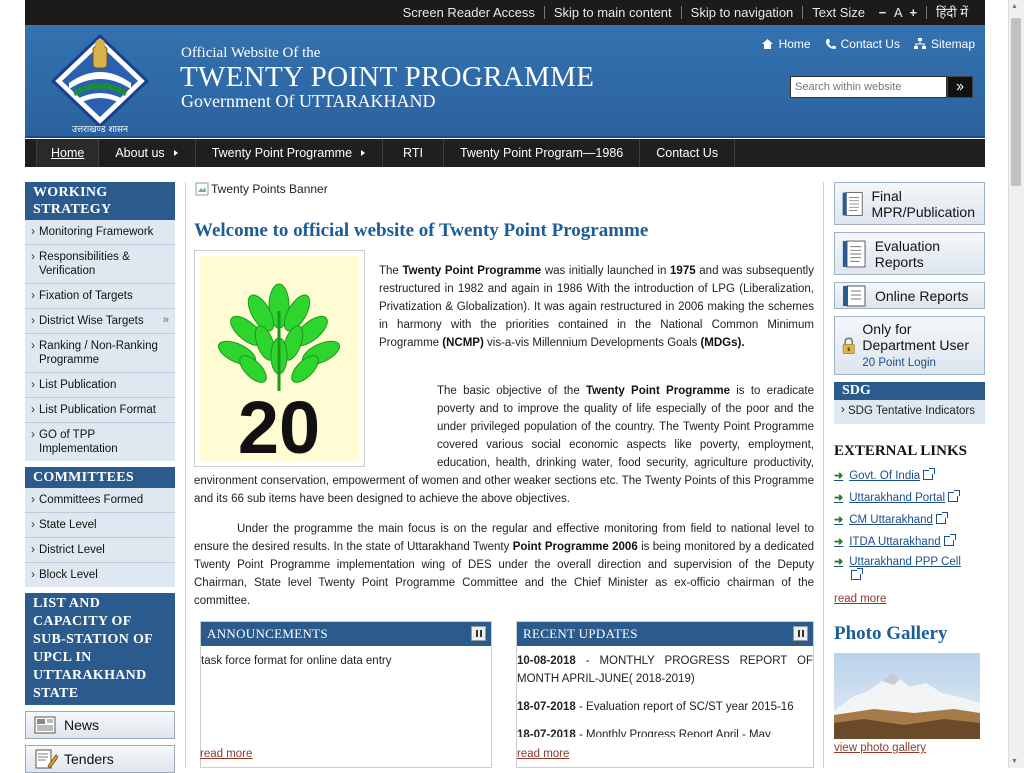  What do you see at coordinates (147, 153) in the screenshot?
I see `nav-about-us: About us` at bounding box center [147, 153].